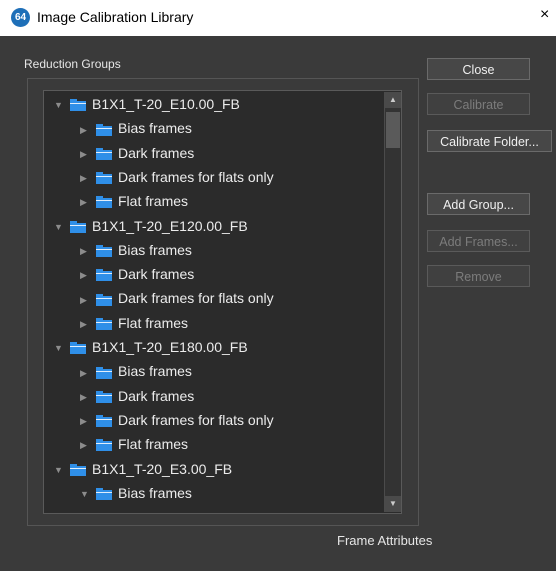 Image resolution: width=556 pixels, height=571 pixels. What do you see at coordinates (544, 15) in the screenshot?
I see `close-window-icon: ×` at bounding box center [544, 15].